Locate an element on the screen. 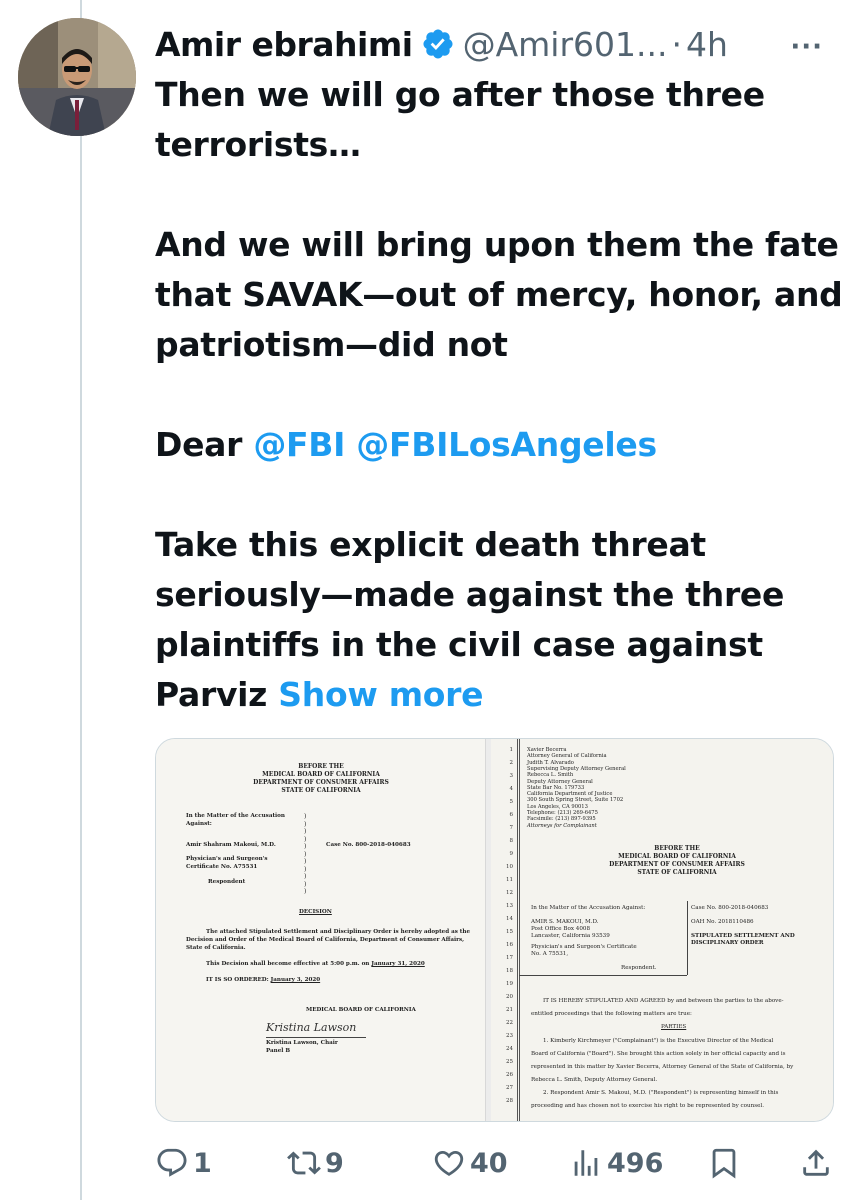 The image size is (856, 1200). doc-r-heading-2: MEDICAL BOARD OF CALIFORNIA is located at coordinates (677, 856).